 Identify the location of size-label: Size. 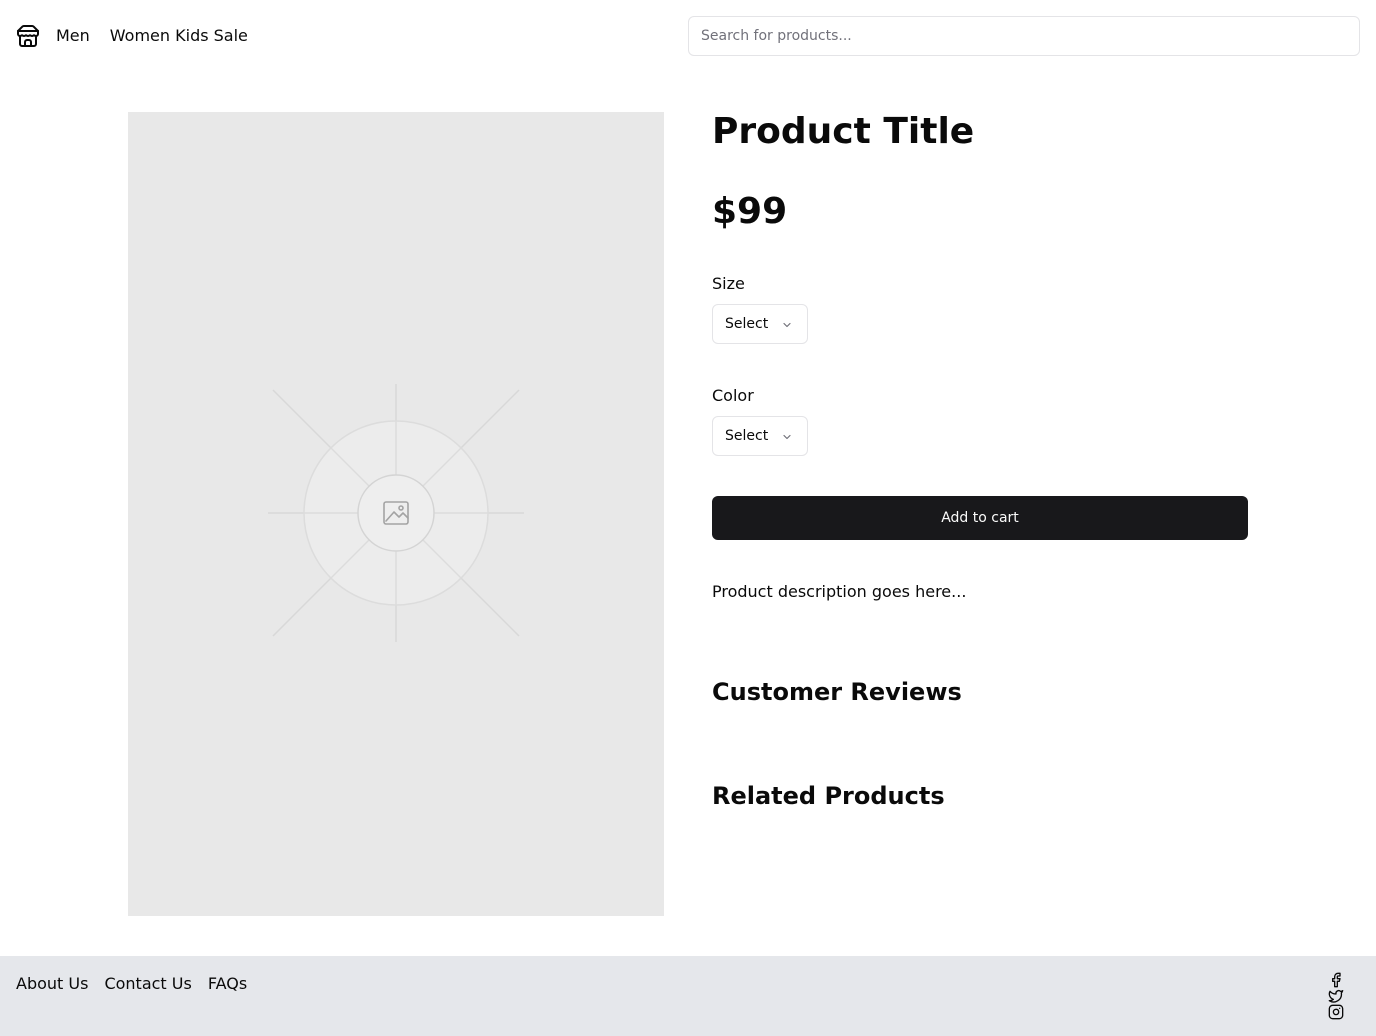
(728, 283).